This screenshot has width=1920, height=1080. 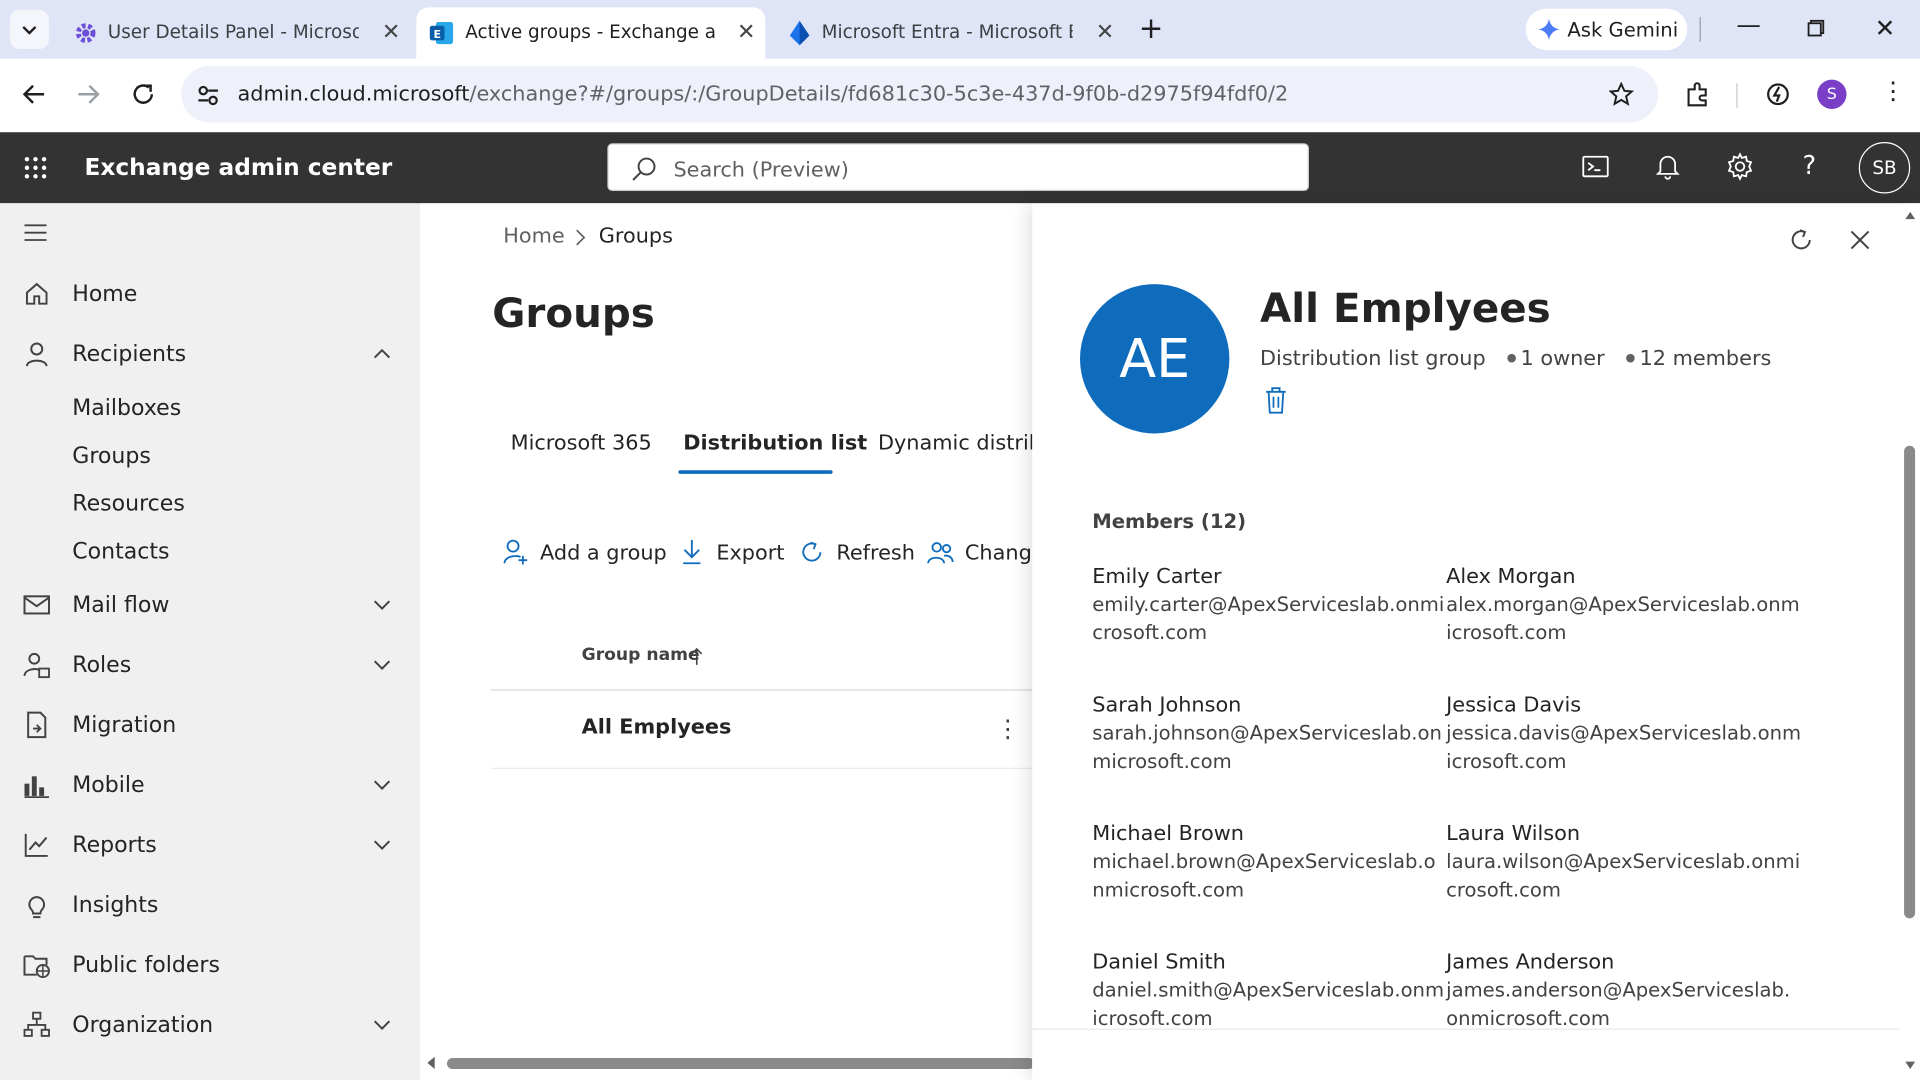 I want to click on page-title: Groups, so click(x=573, y=312).